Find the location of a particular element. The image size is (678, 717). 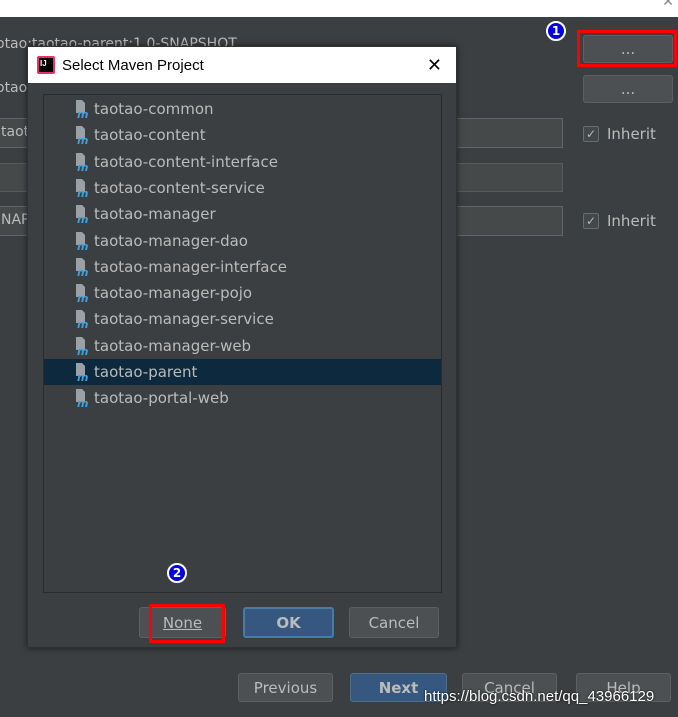

list-item: m taotao-manager-dao is located at coordinates (242, 241).